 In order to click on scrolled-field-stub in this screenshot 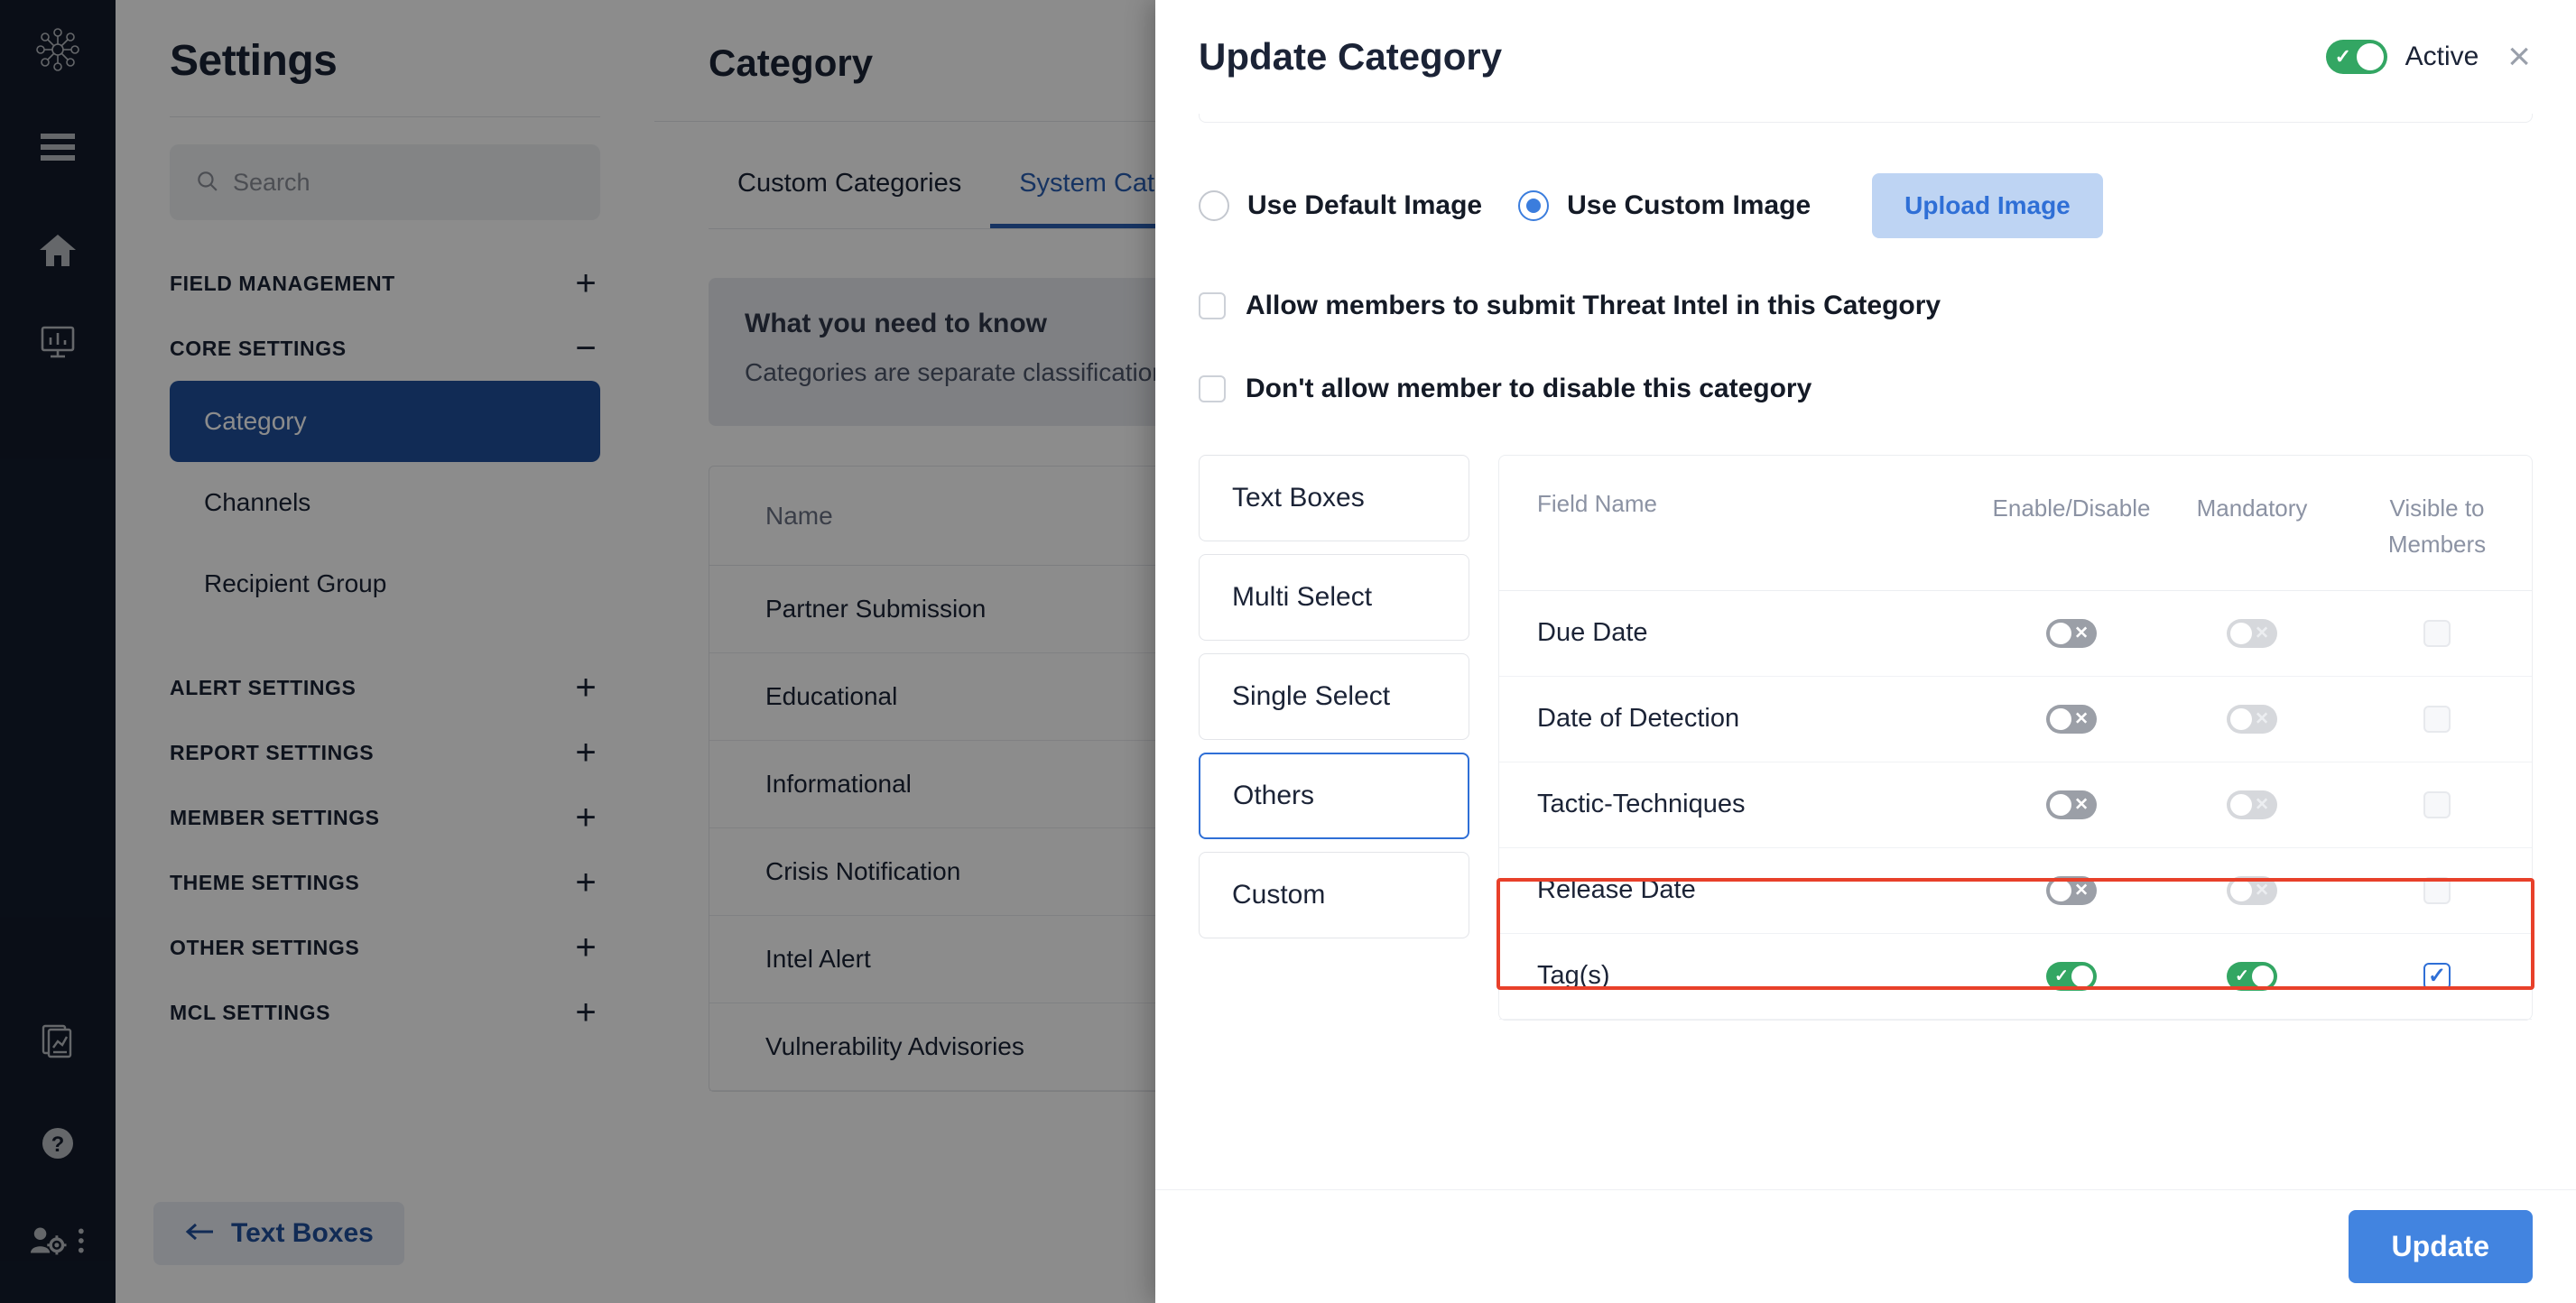, I will do `click(1866, 119)`.